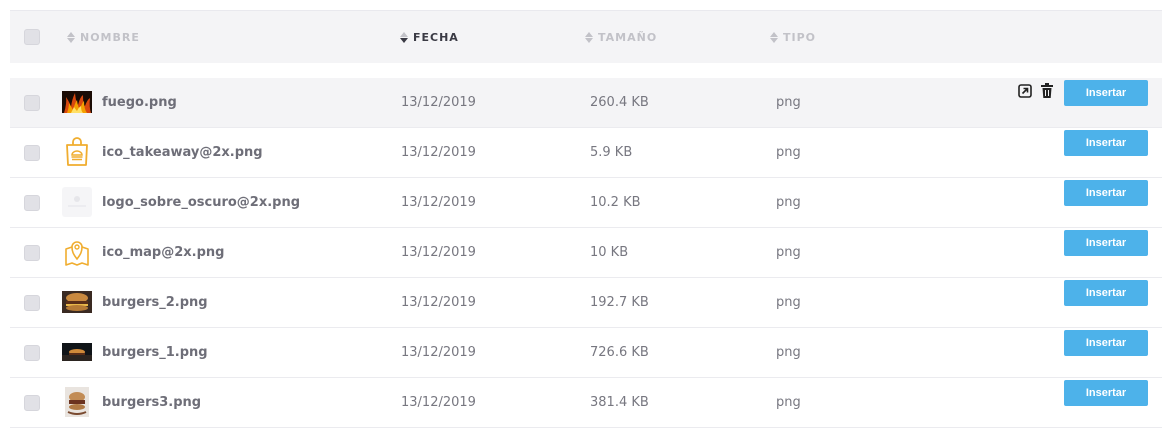 This screenshot has width=1164, height=428. Describe the element at coordinates (1025, 90) in the screenshot. I see `open-external-icon` at that location.